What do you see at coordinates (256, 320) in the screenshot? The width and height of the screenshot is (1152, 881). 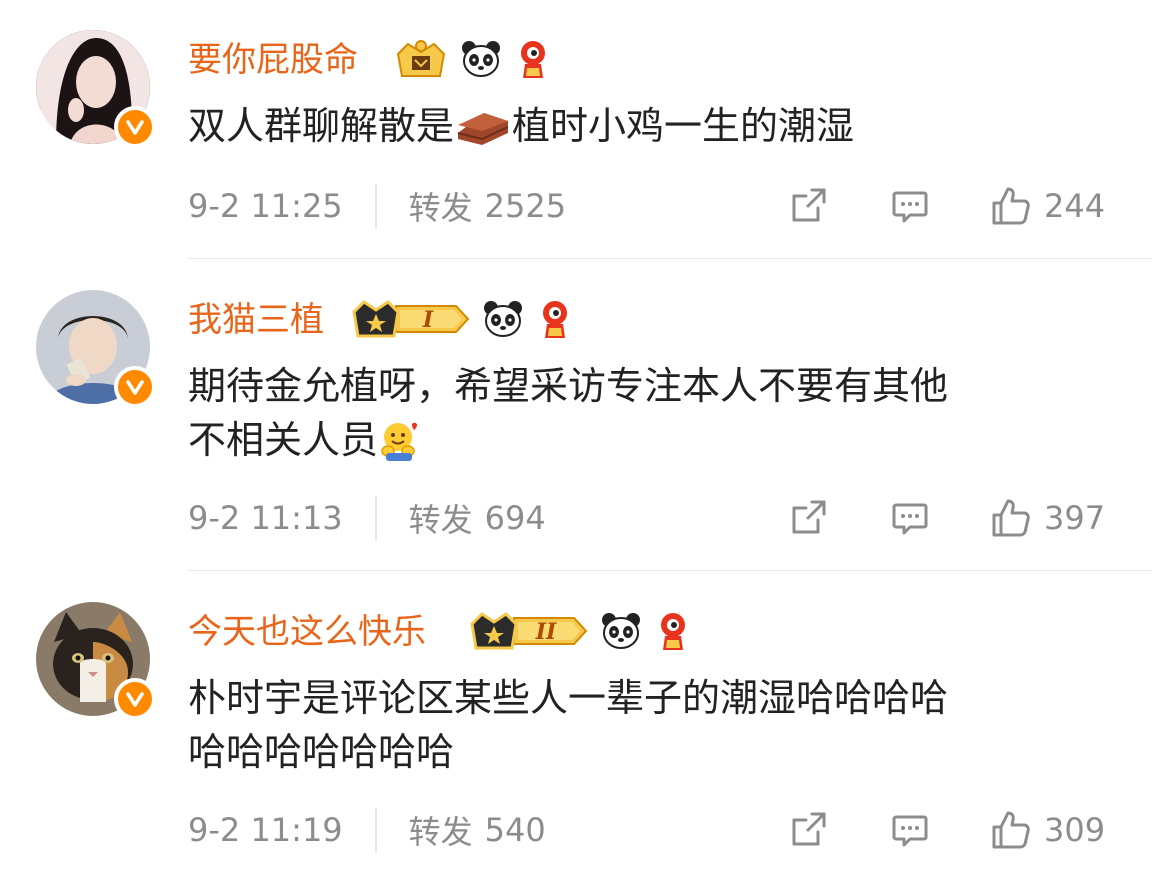 I see `username: 我猫三植` at bounding box center [256, 320].